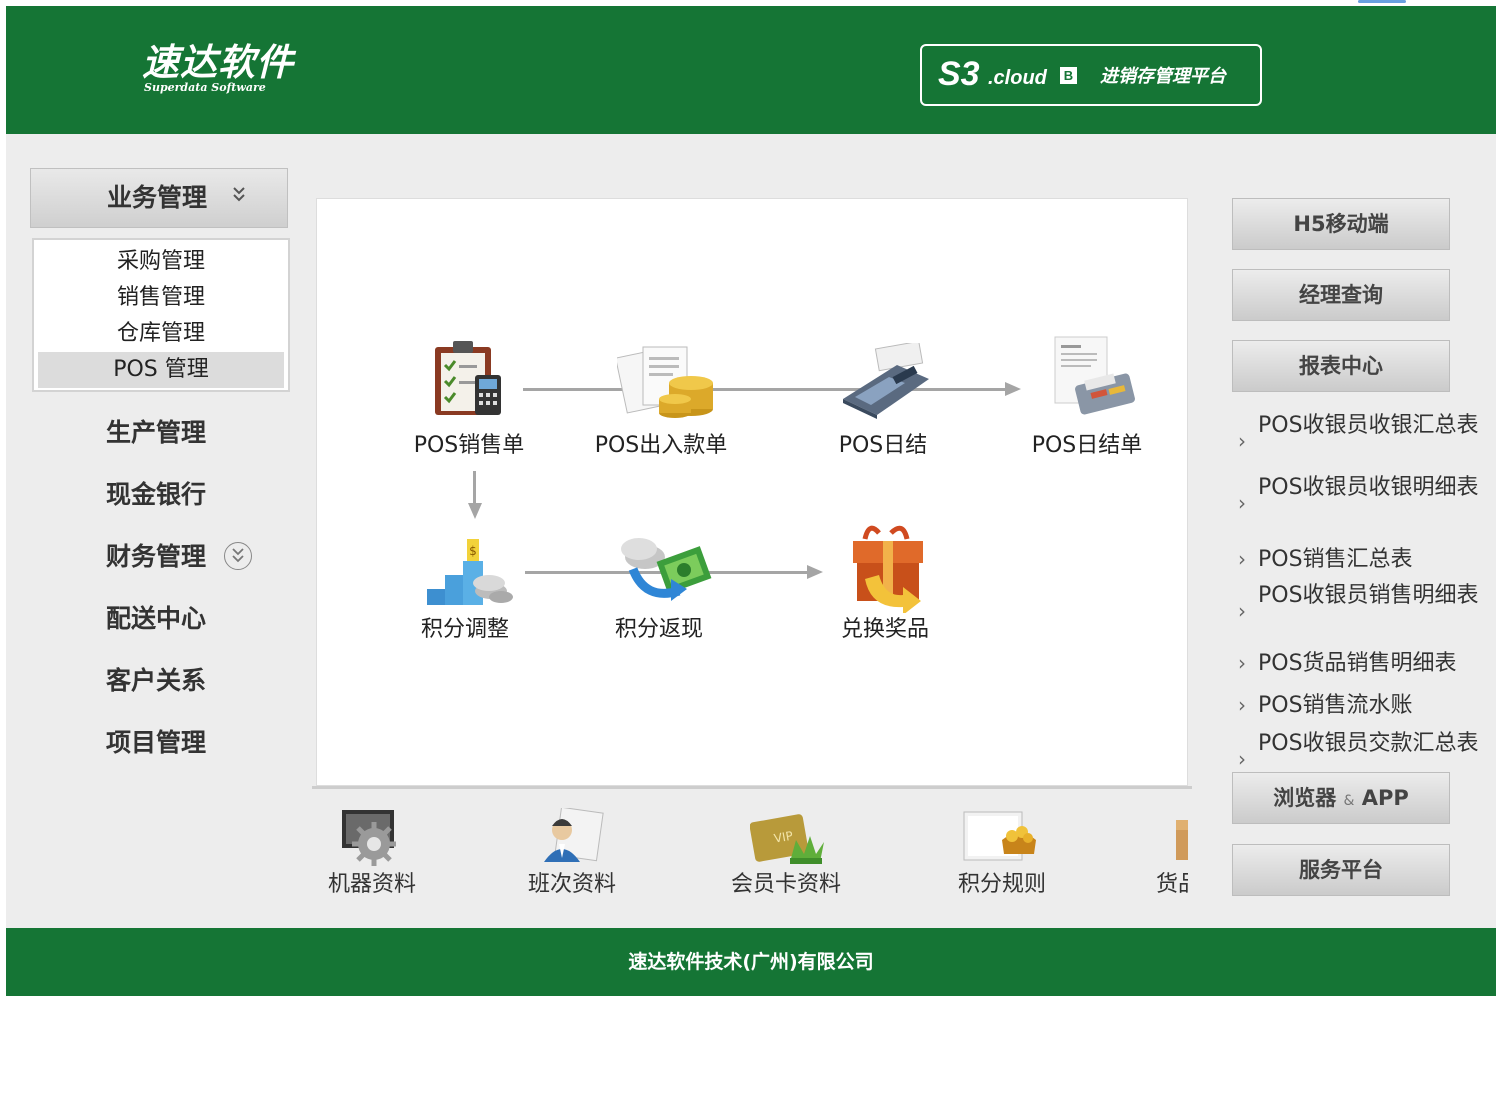 The height and width of the screenshot is (1098, 1500). I want to click on report-item-label: POS收银员收银汇总表, so click(1368, 425).